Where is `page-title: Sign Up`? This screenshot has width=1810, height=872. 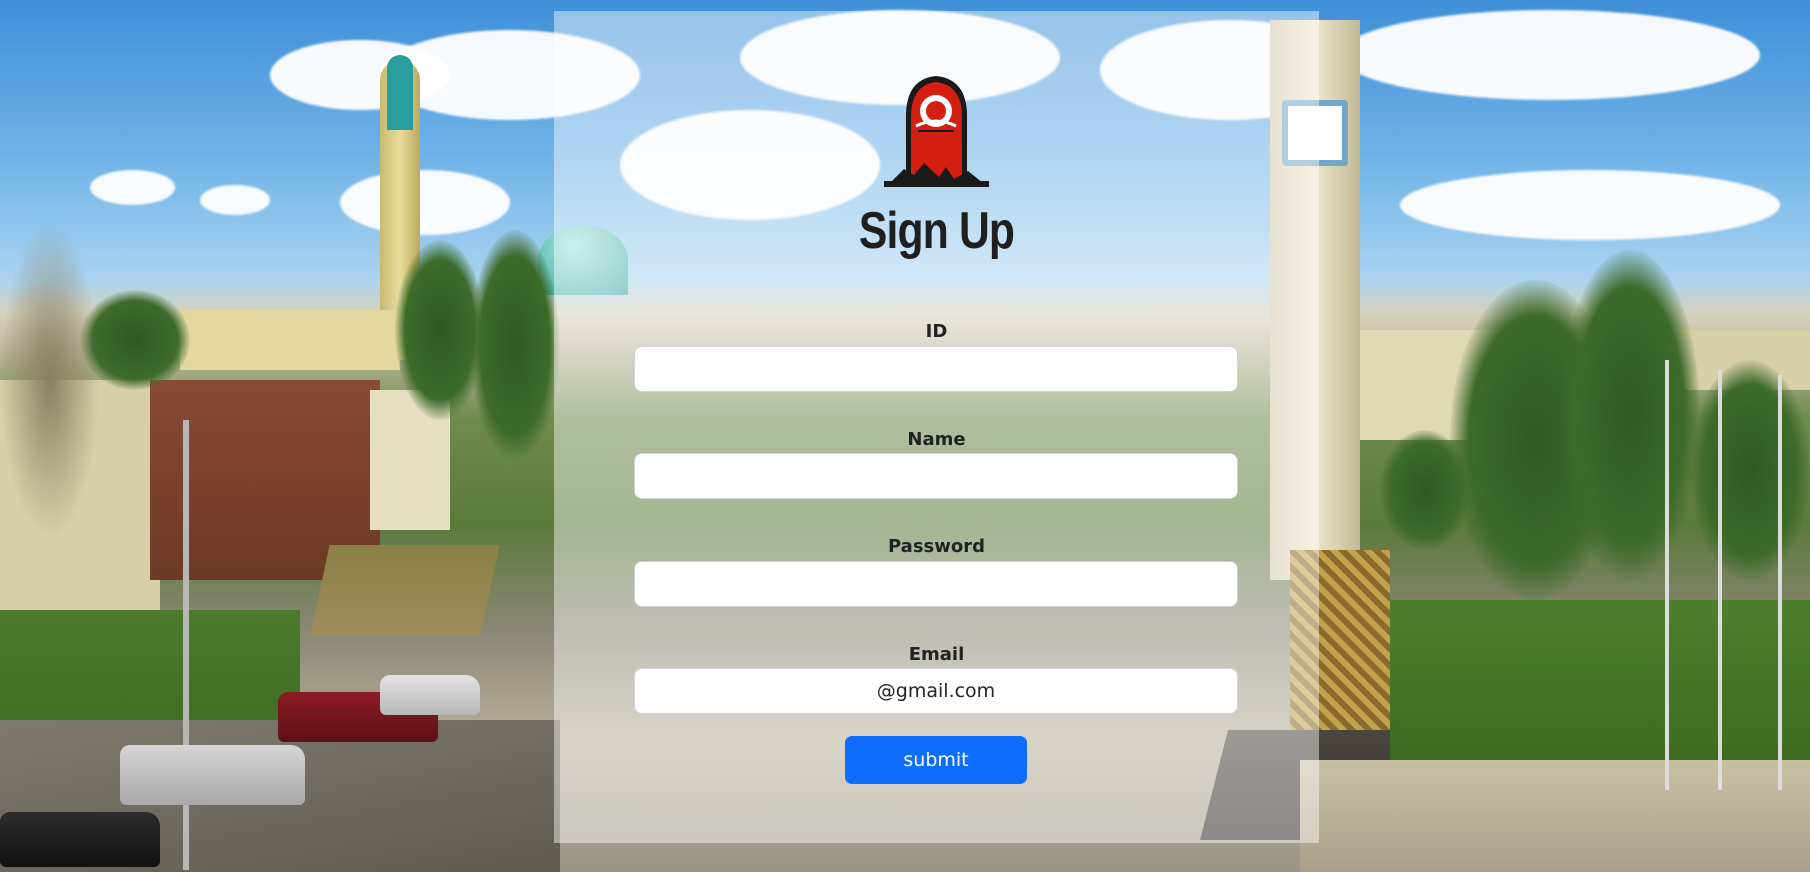
page-title: Sign Up is located at coordinates (936, 231).